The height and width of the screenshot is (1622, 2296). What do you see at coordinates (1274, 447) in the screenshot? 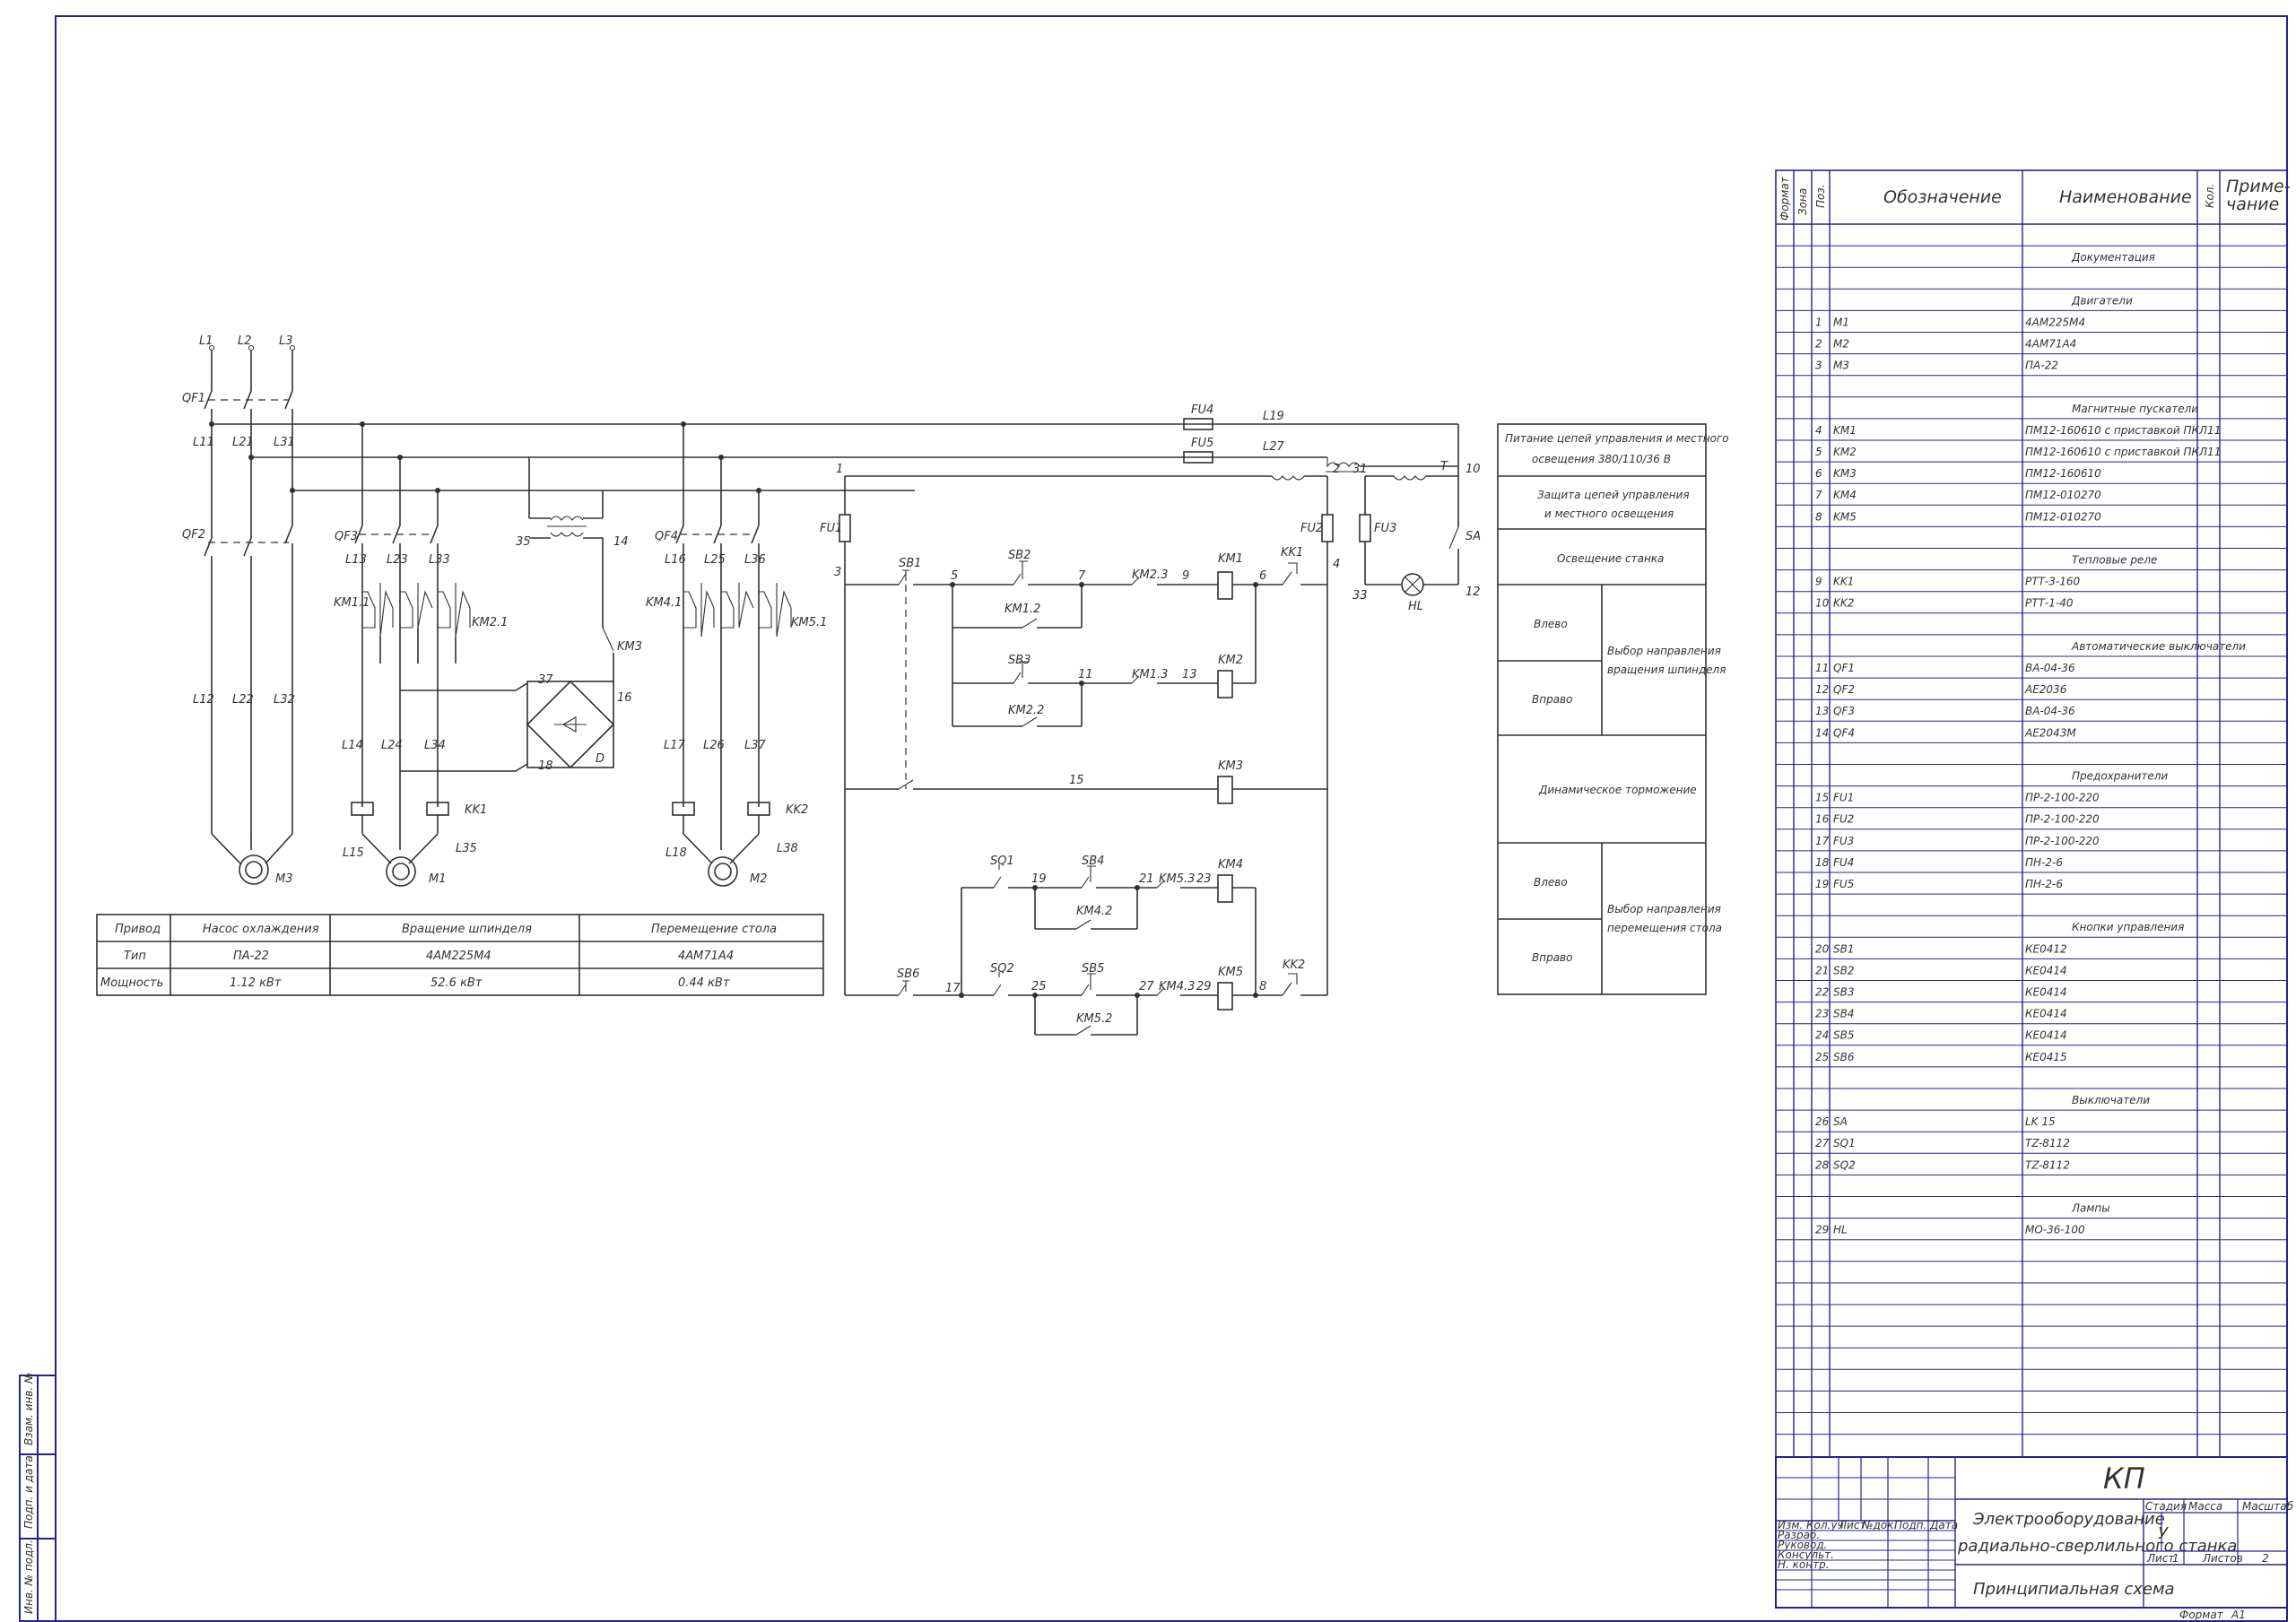
I see `svg-text: L27` at bounding box center [1274, 447].